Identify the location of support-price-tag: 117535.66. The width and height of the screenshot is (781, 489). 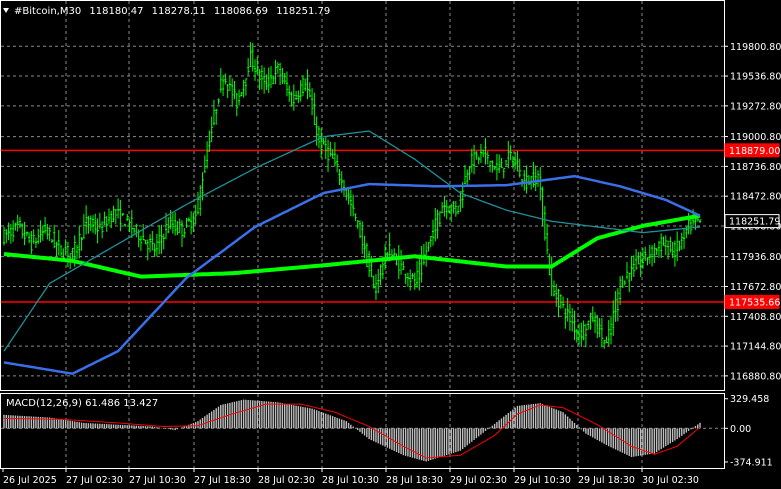
(752, 301).